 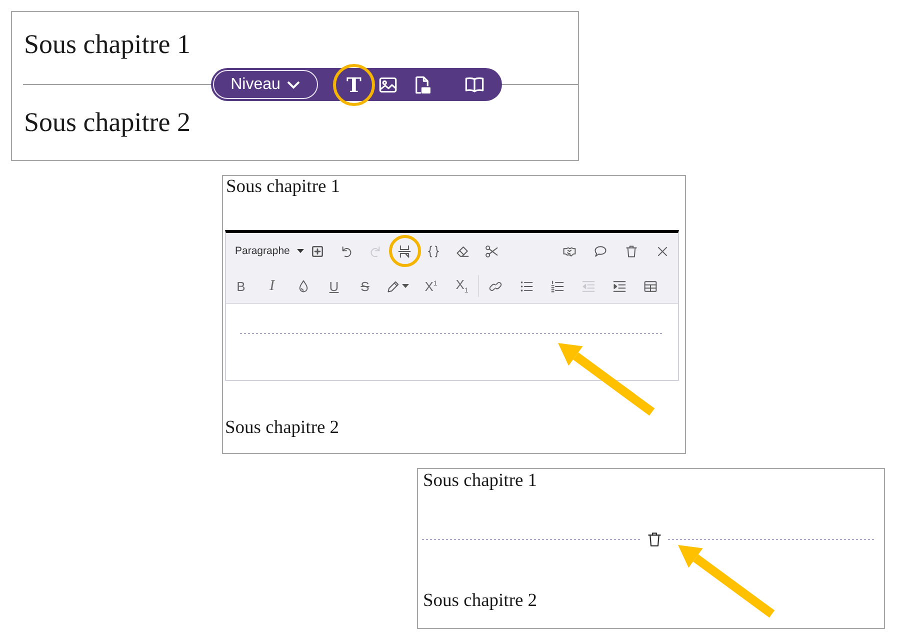 I want to click on indent-icon, so click(x=619, y=286).